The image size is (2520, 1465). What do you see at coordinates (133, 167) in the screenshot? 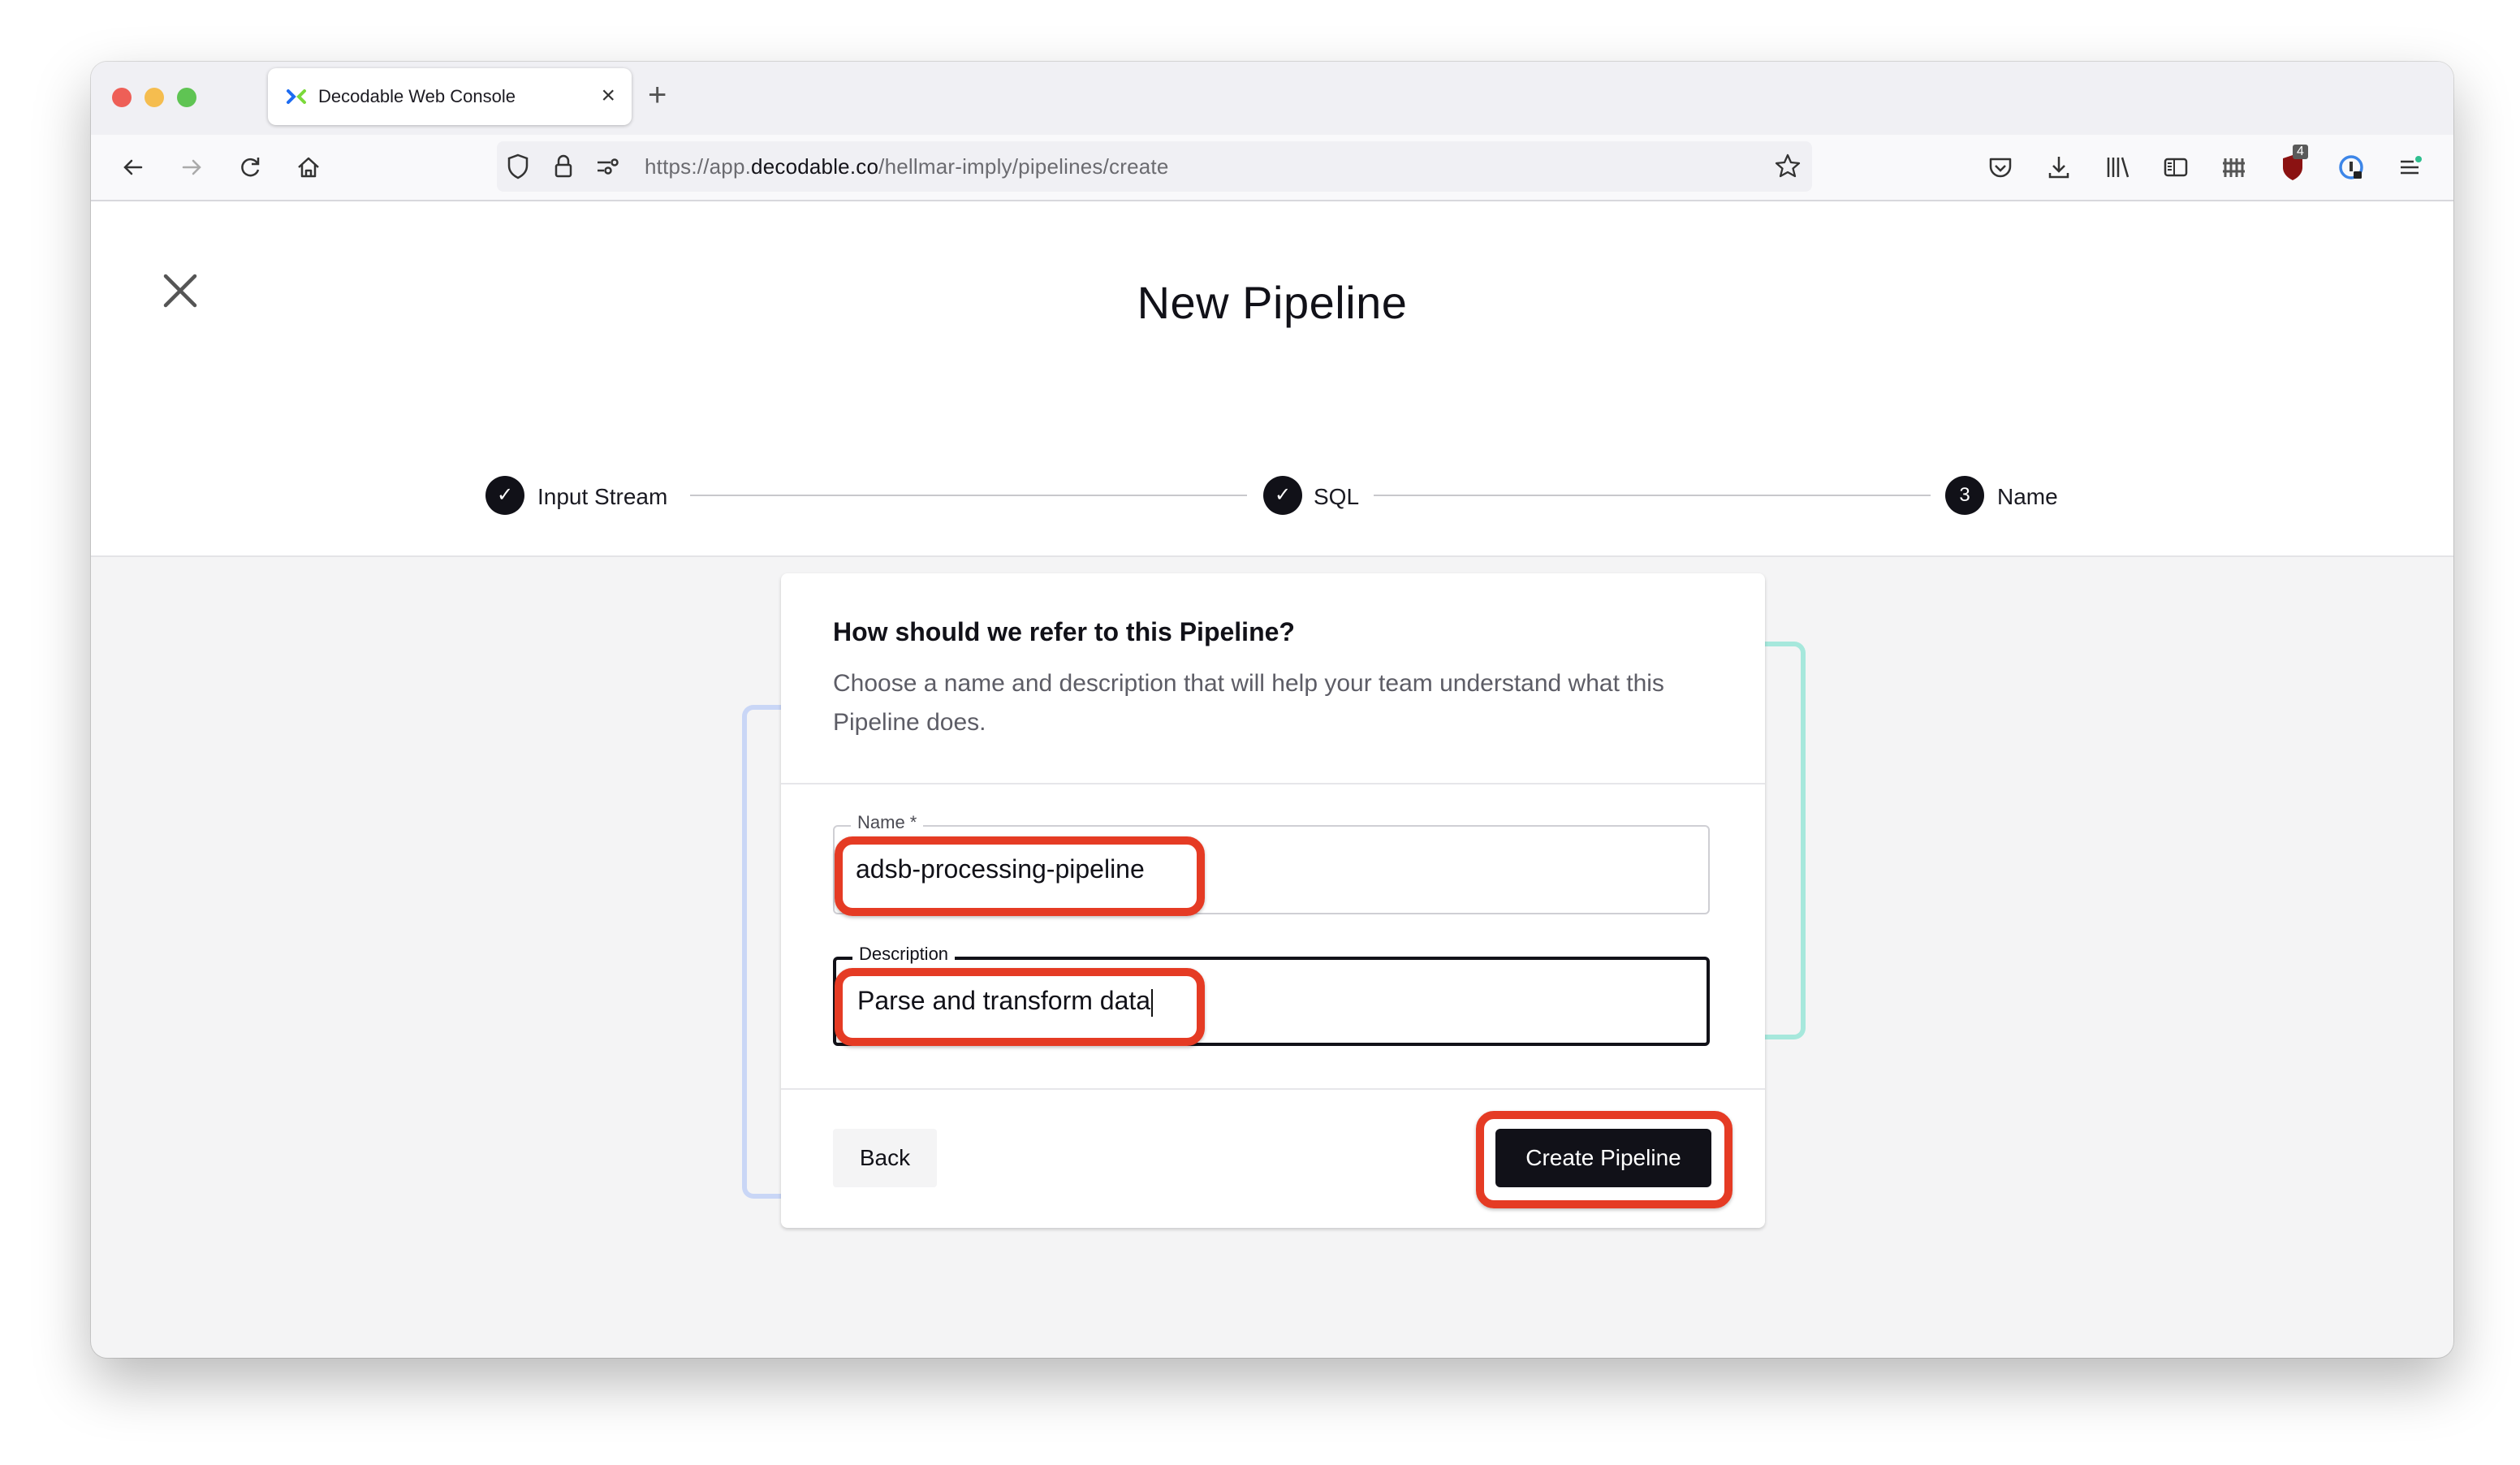
I see `back-icon` at bounding box center [133, 167].